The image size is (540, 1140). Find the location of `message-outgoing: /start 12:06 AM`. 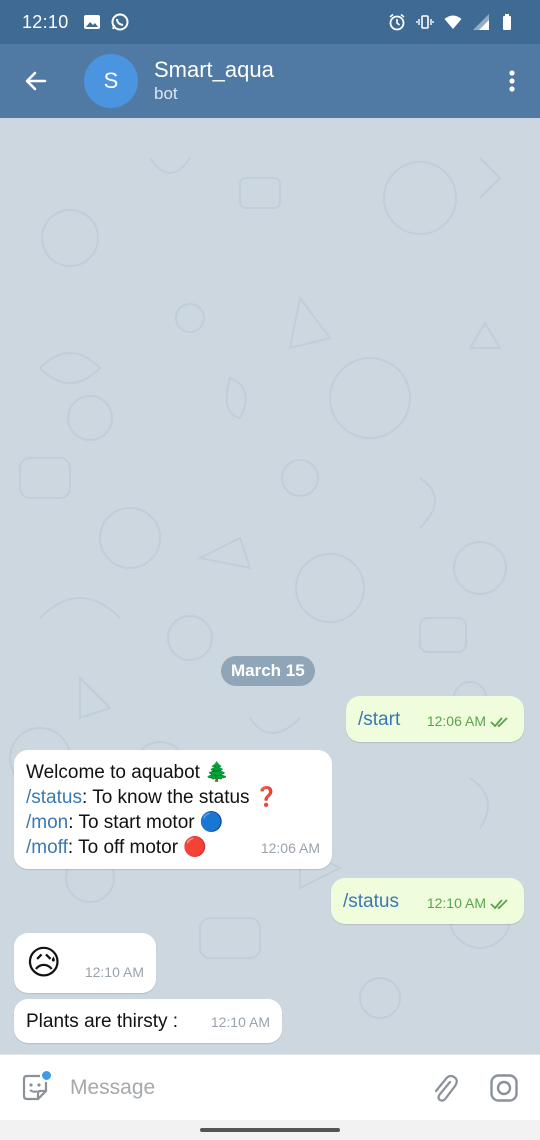

message-outgoing: /start 12:06 AM is located at coordinates (435, 719).